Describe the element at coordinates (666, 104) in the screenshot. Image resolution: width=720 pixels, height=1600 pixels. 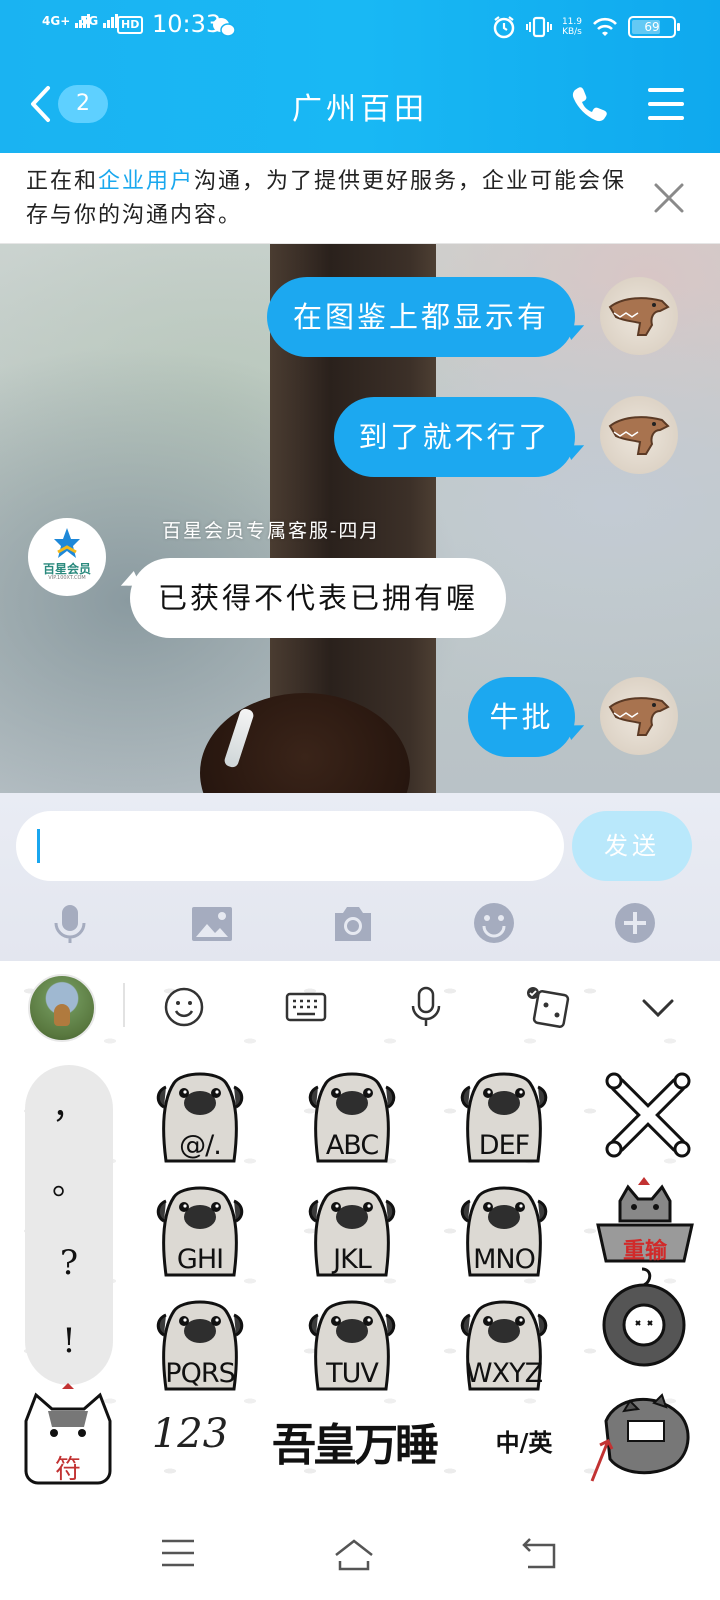
I see `menu-icon` at that location.